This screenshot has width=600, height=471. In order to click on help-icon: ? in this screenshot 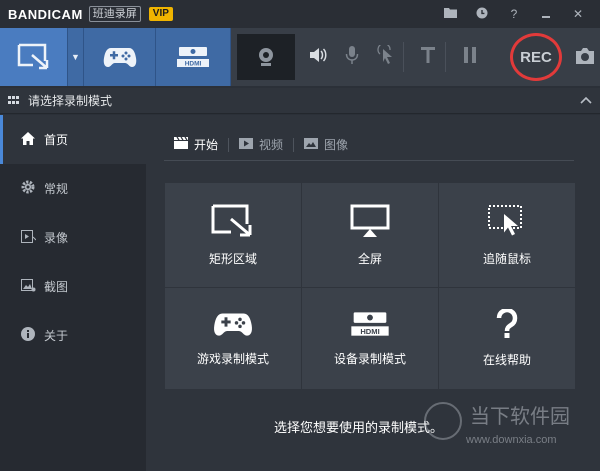, I will do `click(514, 14)`.